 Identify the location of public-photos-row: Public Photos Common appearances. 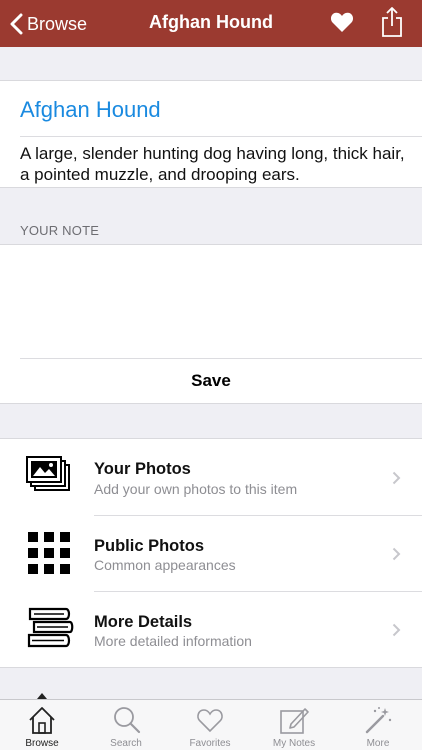
(211, 554).